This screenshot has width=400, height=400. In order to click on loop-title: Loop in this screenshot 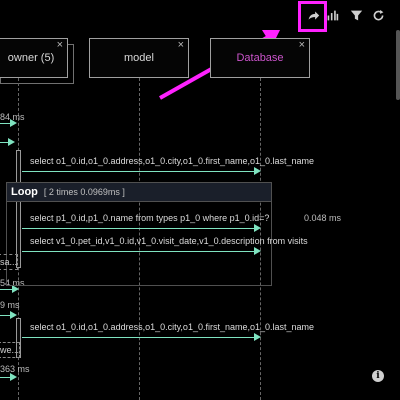, I will do `click(24, 192)`.